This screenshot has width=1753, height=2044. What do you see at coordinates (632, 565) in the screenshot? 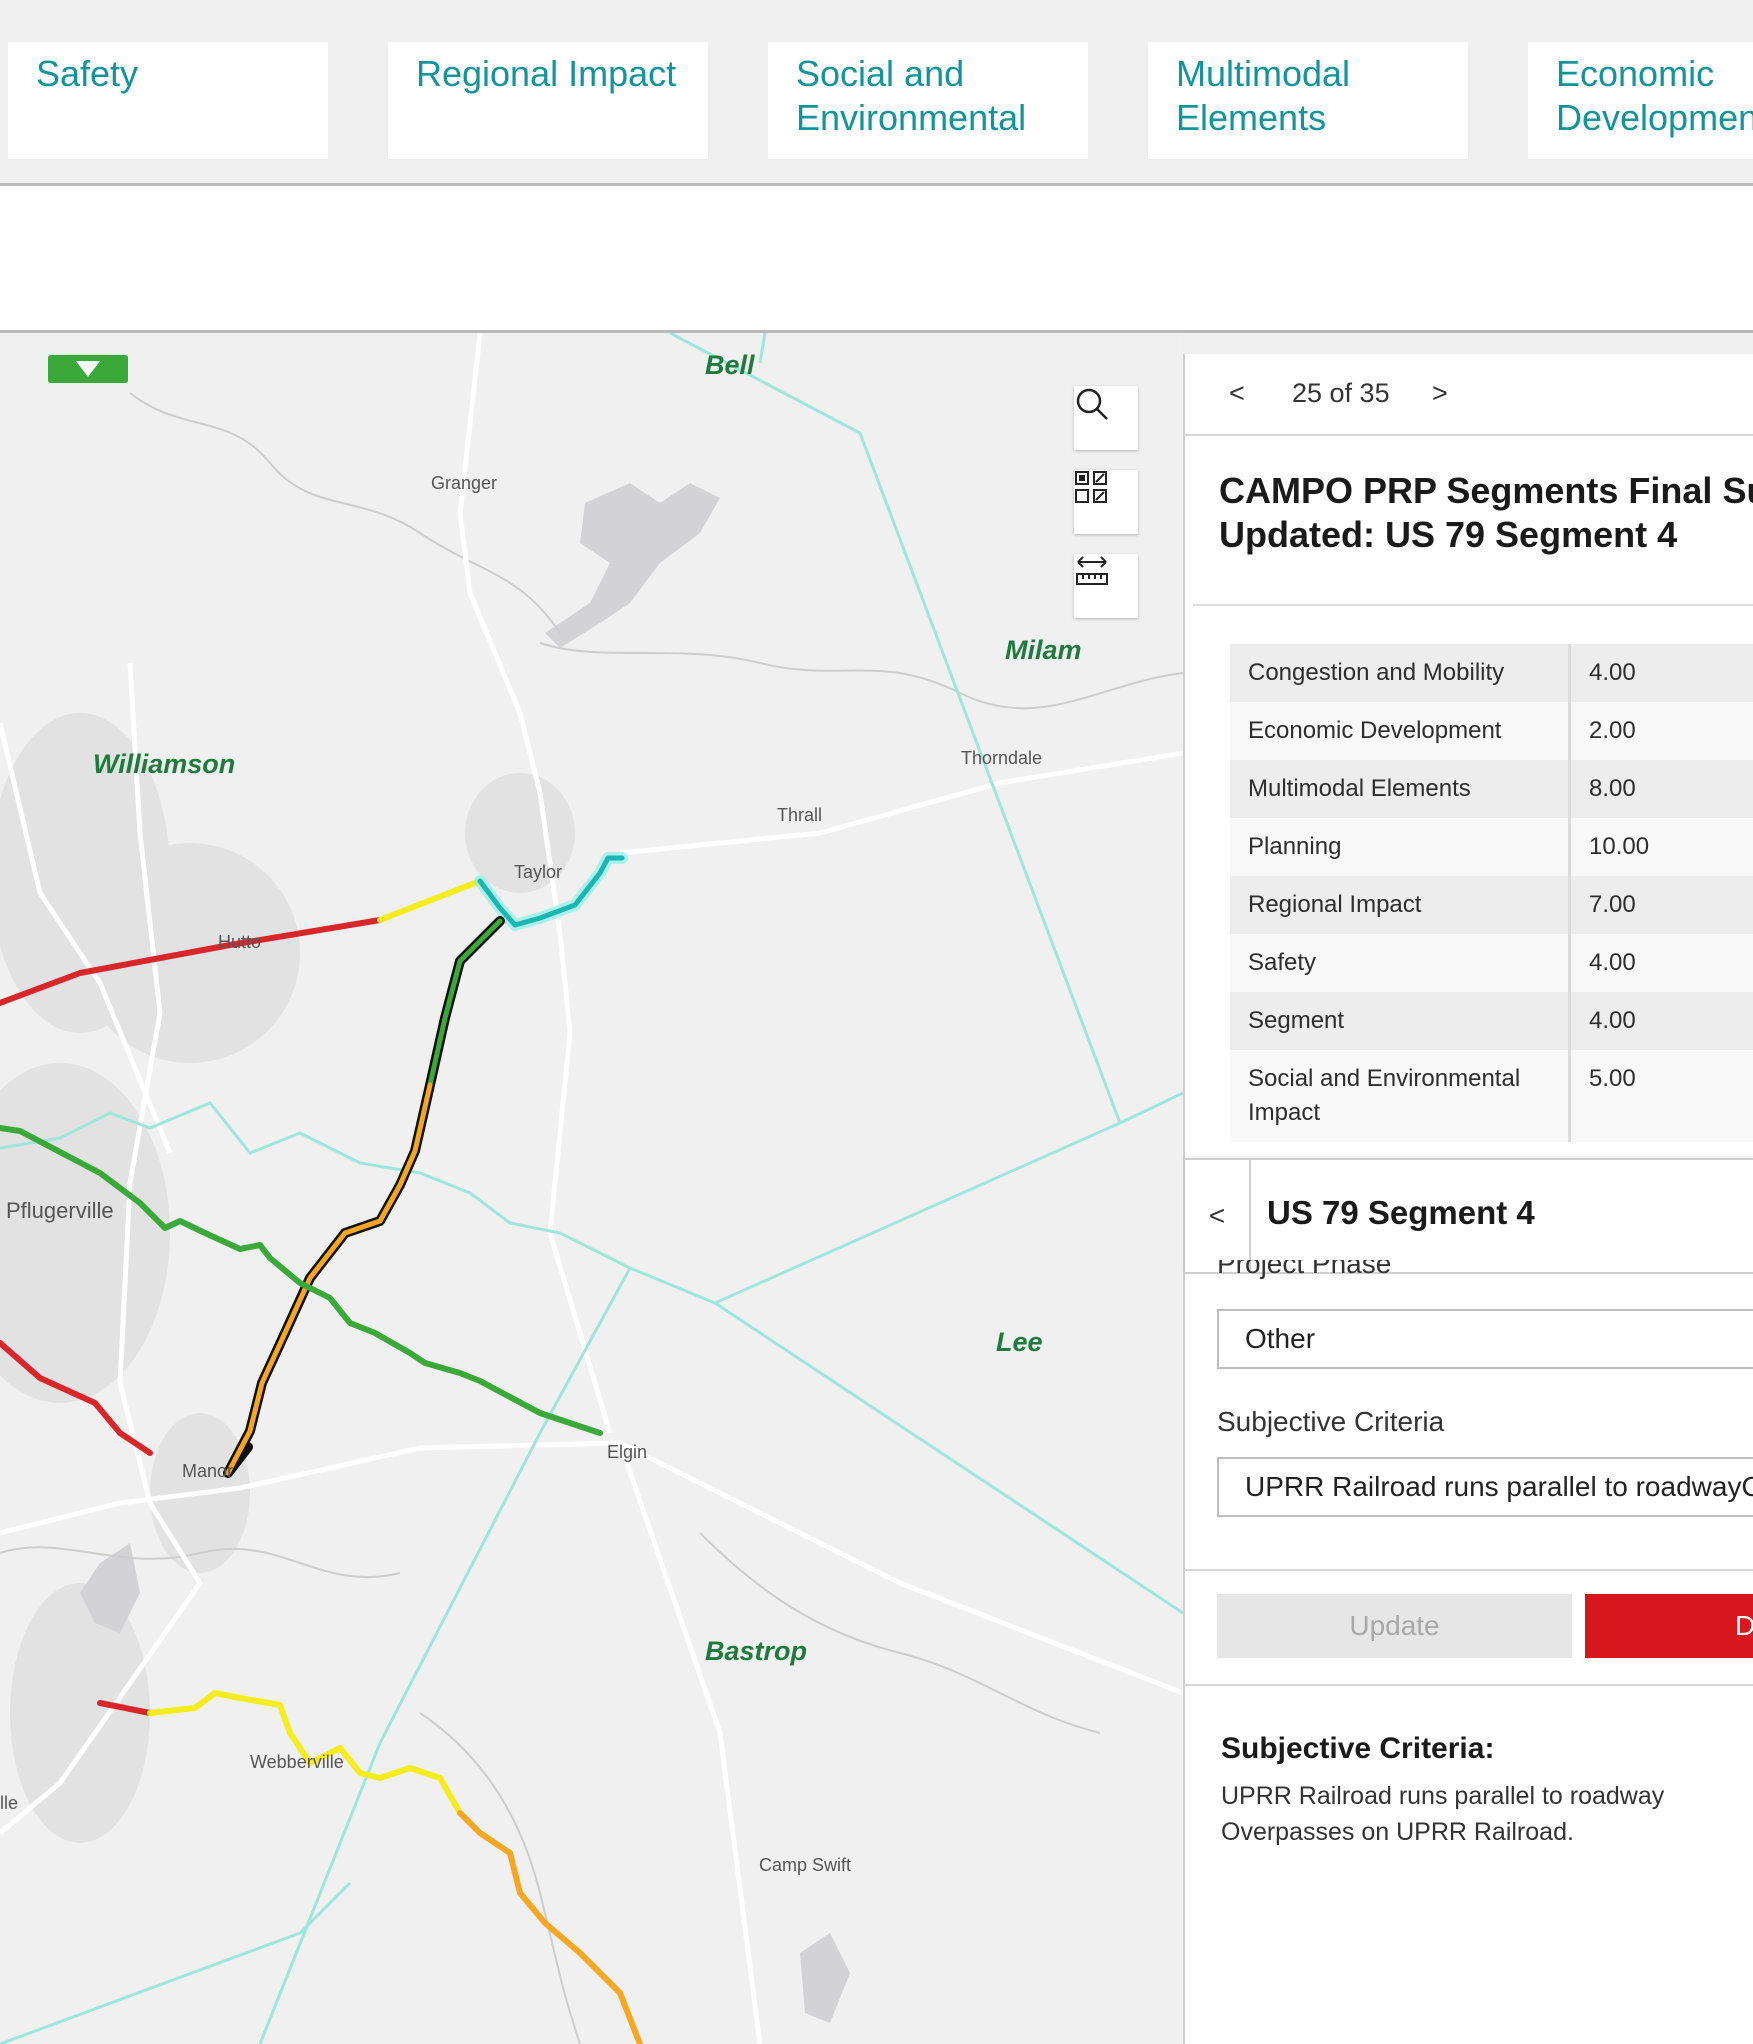
I see `granger-lake` at bounding box center [632, 565].